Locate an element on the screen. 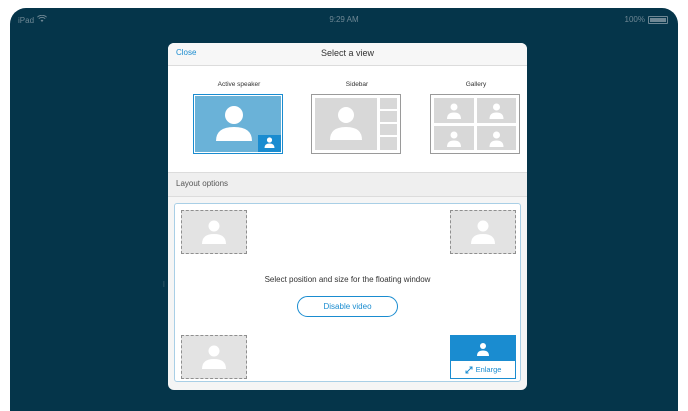 The width and height of the screenshot is (688, 411). gallery-thumbnail is located at coordinates (475, 124).